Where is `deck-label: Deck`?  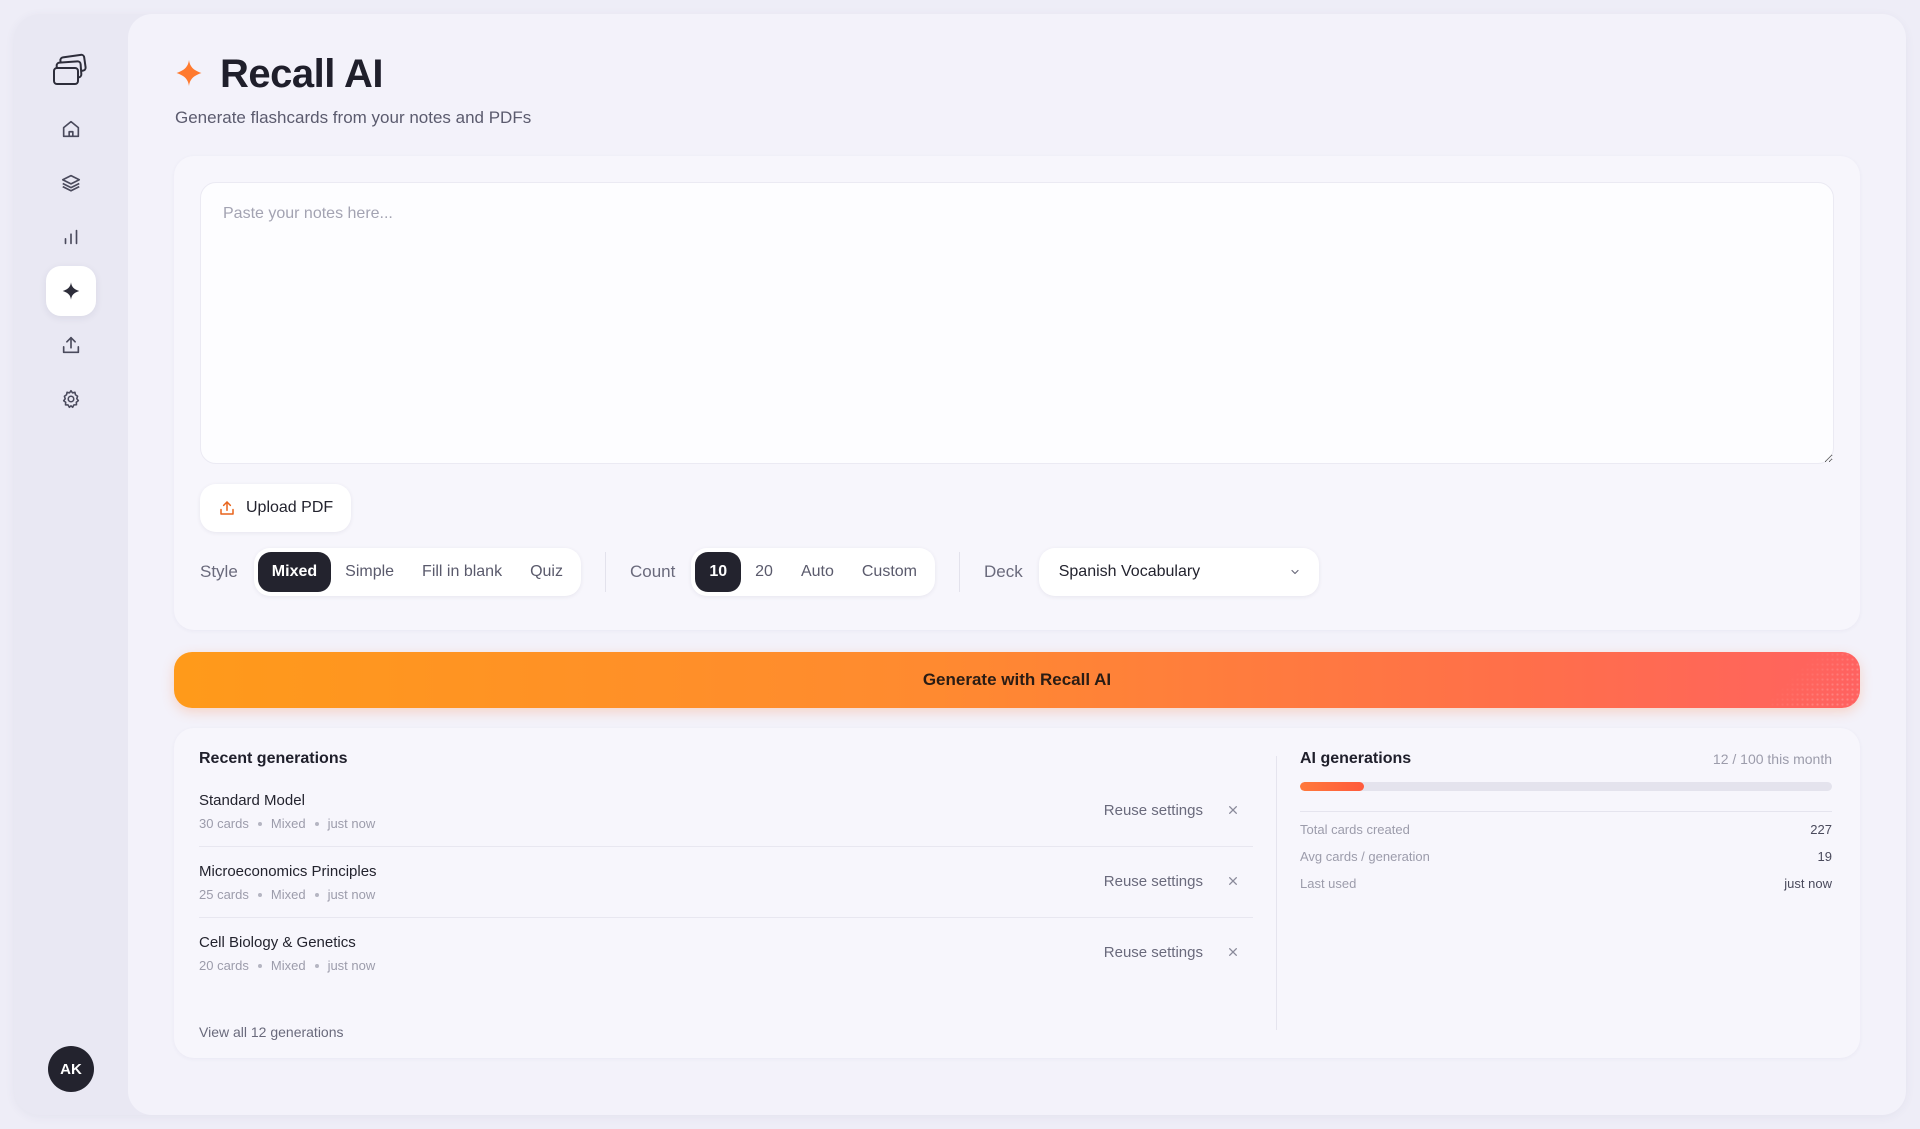 deck-label: Deck is located at coordinates (1003, 571).